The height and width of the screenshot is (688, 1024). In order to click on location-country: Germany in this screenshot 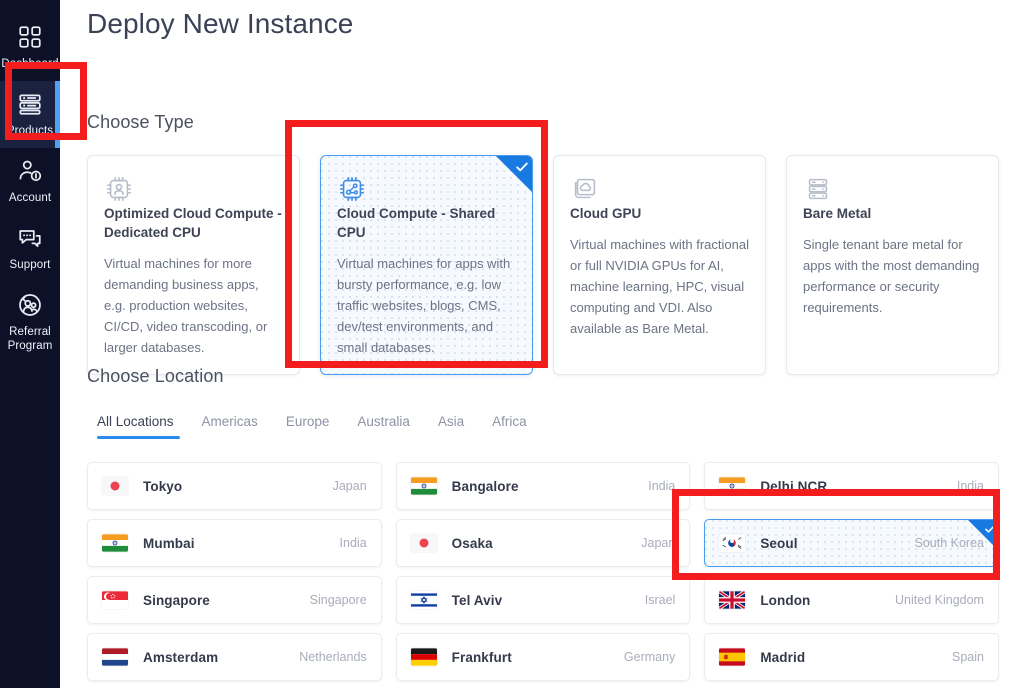, I will do `click(649, 657)`.